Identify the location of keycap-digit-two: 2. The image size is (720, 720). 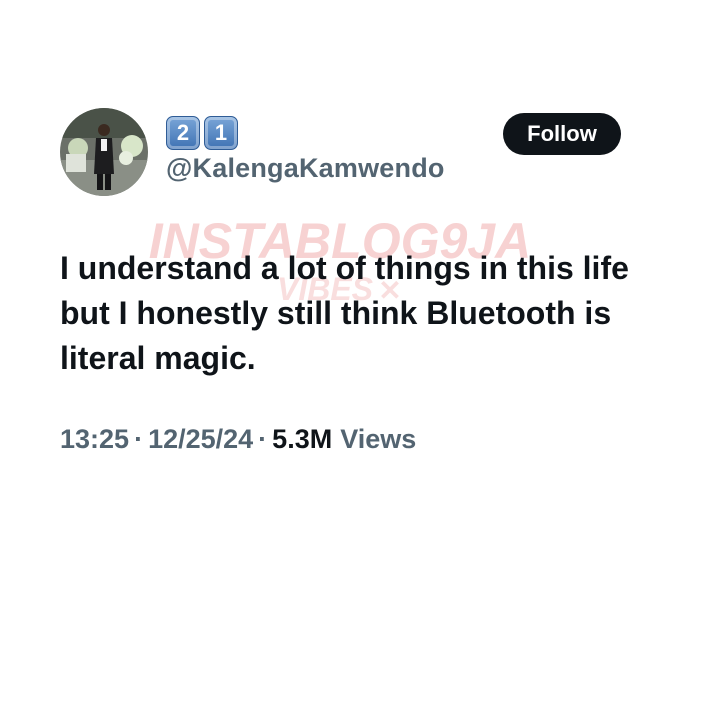
(183, 133).